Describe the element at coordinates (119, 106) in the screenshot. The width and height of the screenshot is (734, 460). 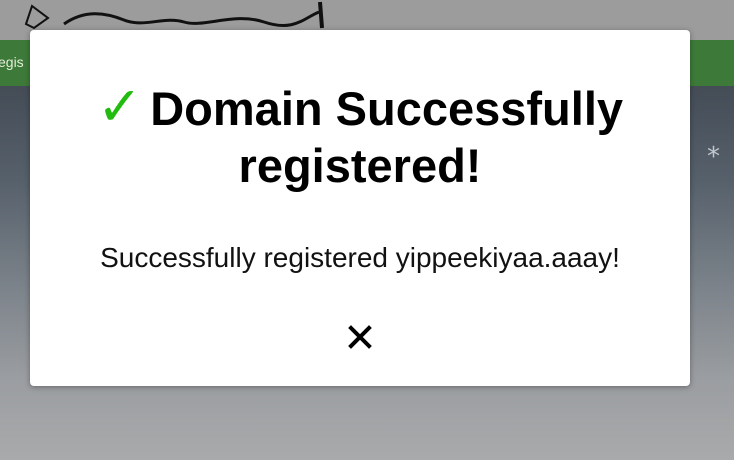
I see `check-icon: ✓` at that location.